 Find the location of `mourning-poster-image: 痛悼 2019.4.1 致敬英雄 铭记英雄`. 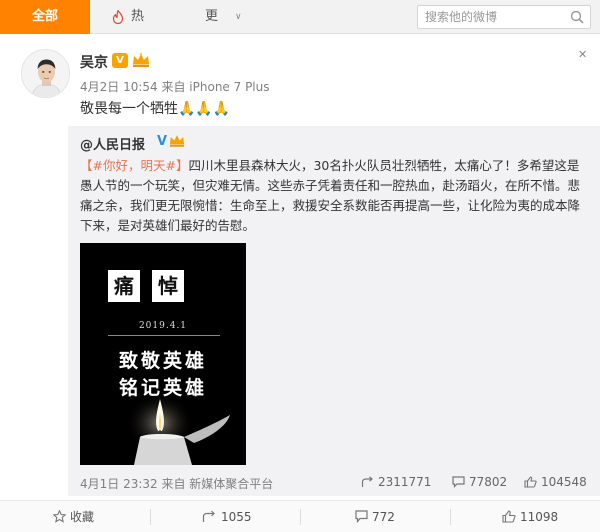

mourning-poster-image: 痛悼 2019.4.1 致敬英雄 铭记英雄 is located at coordinates (163, 354).